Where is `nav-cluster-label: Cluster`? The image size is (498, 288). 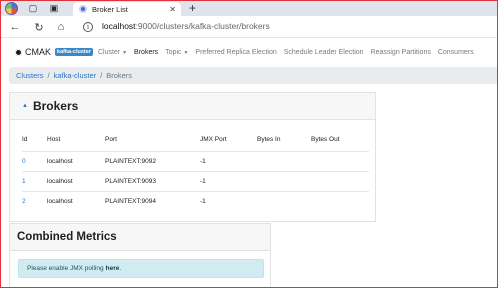 nav-cluster-label: Cluster is located at coordinates (109, 52).